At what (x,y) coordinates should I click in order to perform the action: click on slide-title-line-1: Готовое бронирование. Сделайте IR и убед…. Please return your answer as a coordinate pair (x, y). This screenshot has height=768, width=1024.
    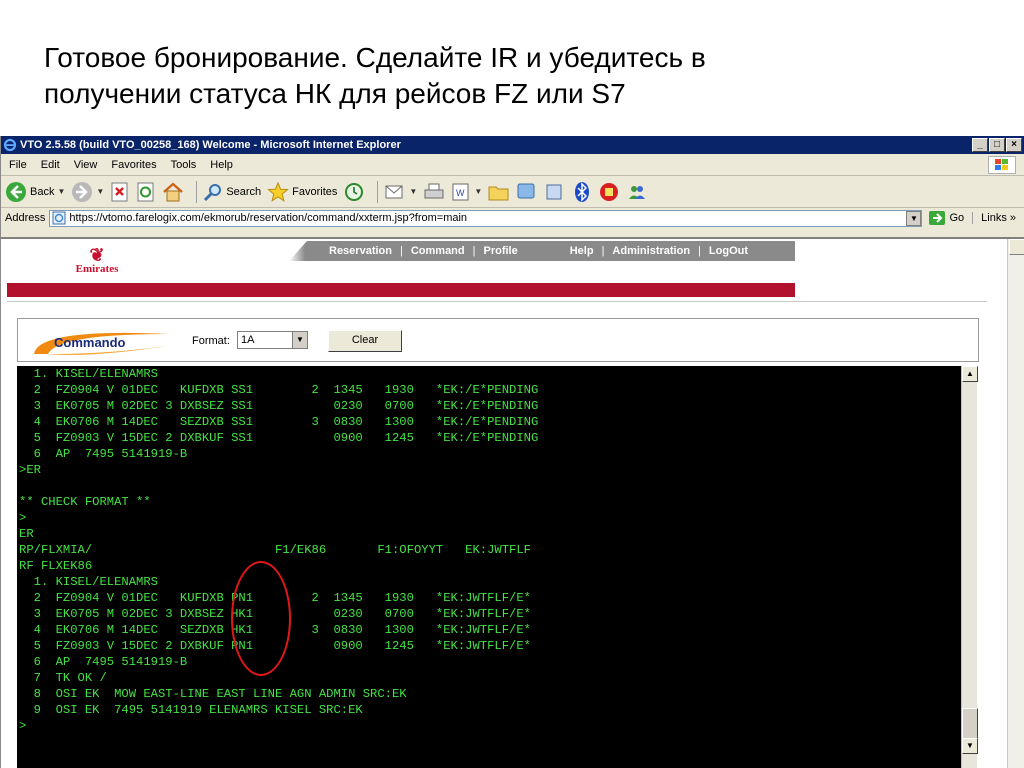
    Looking at the image, I should click on (375, 57).